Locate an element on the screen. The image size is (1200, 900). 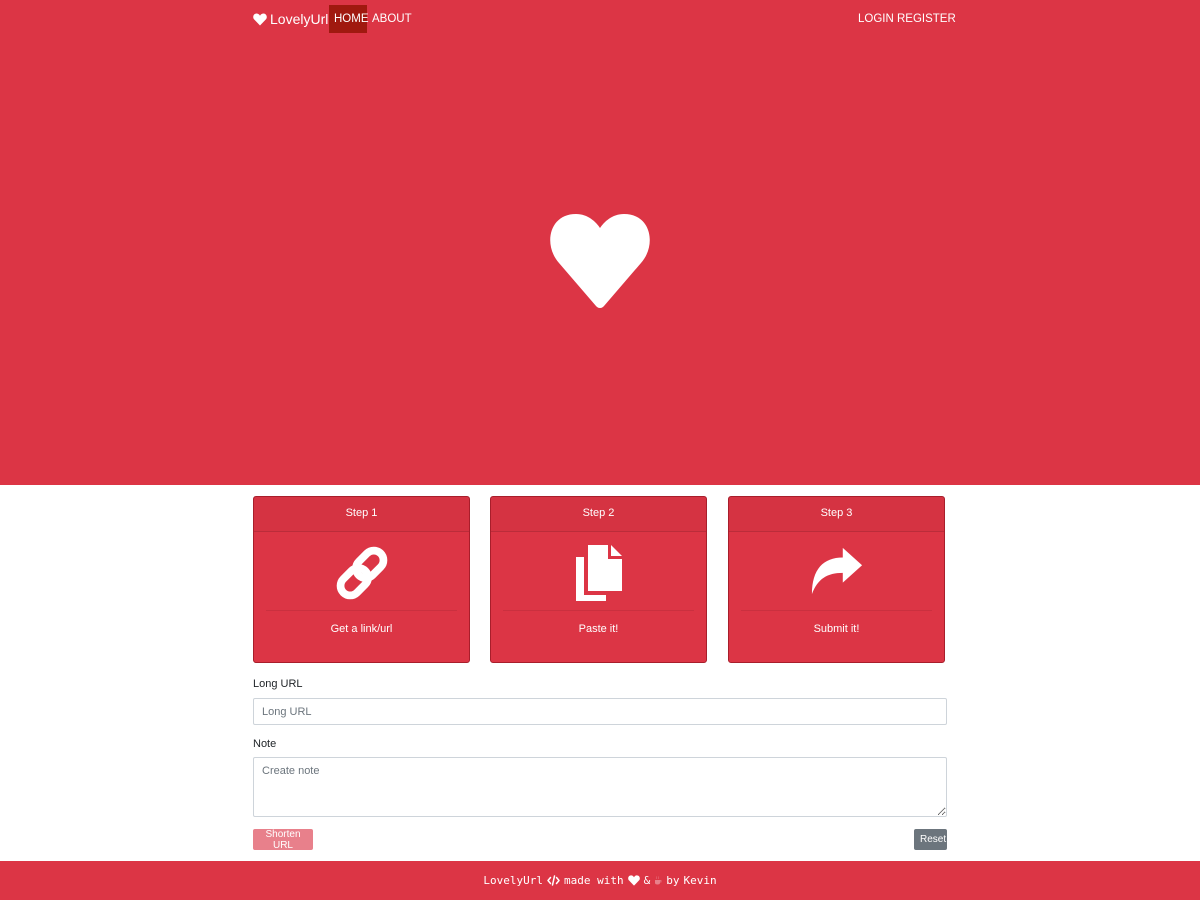
step-title: Step 2 is located at coordinates (598, 514).